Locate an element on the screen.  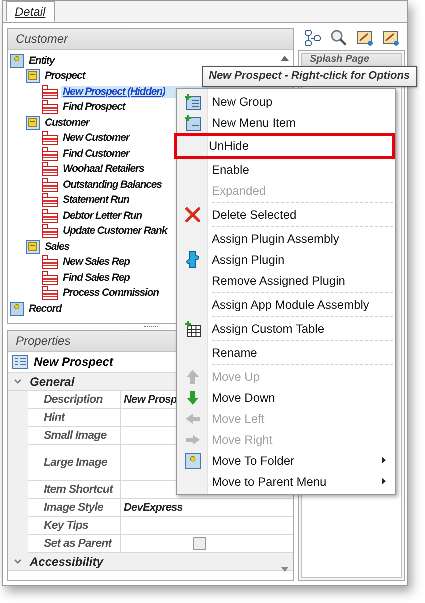
table-icon is located at coordinates (193, 329).